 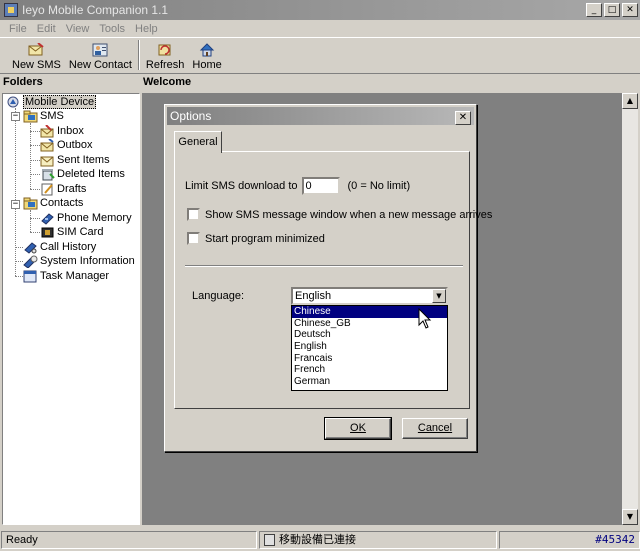 I want to click on language-option: Francais, so click(x=369, y=359).